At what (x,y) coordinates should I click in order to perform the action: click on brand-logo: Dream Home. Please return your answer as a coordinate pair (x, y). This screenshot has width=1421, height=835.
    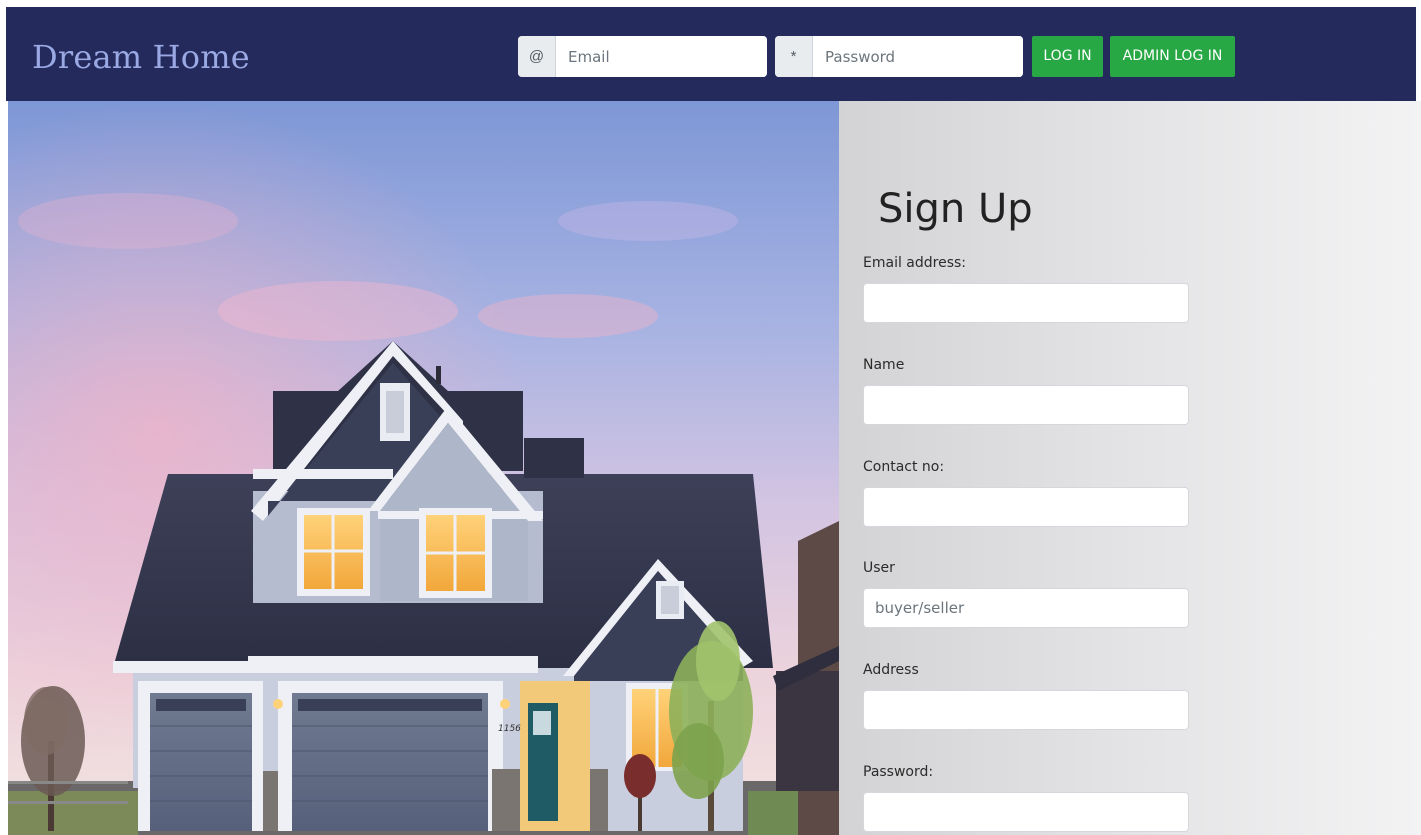
    Looking at the image, I should click on (141, 57).